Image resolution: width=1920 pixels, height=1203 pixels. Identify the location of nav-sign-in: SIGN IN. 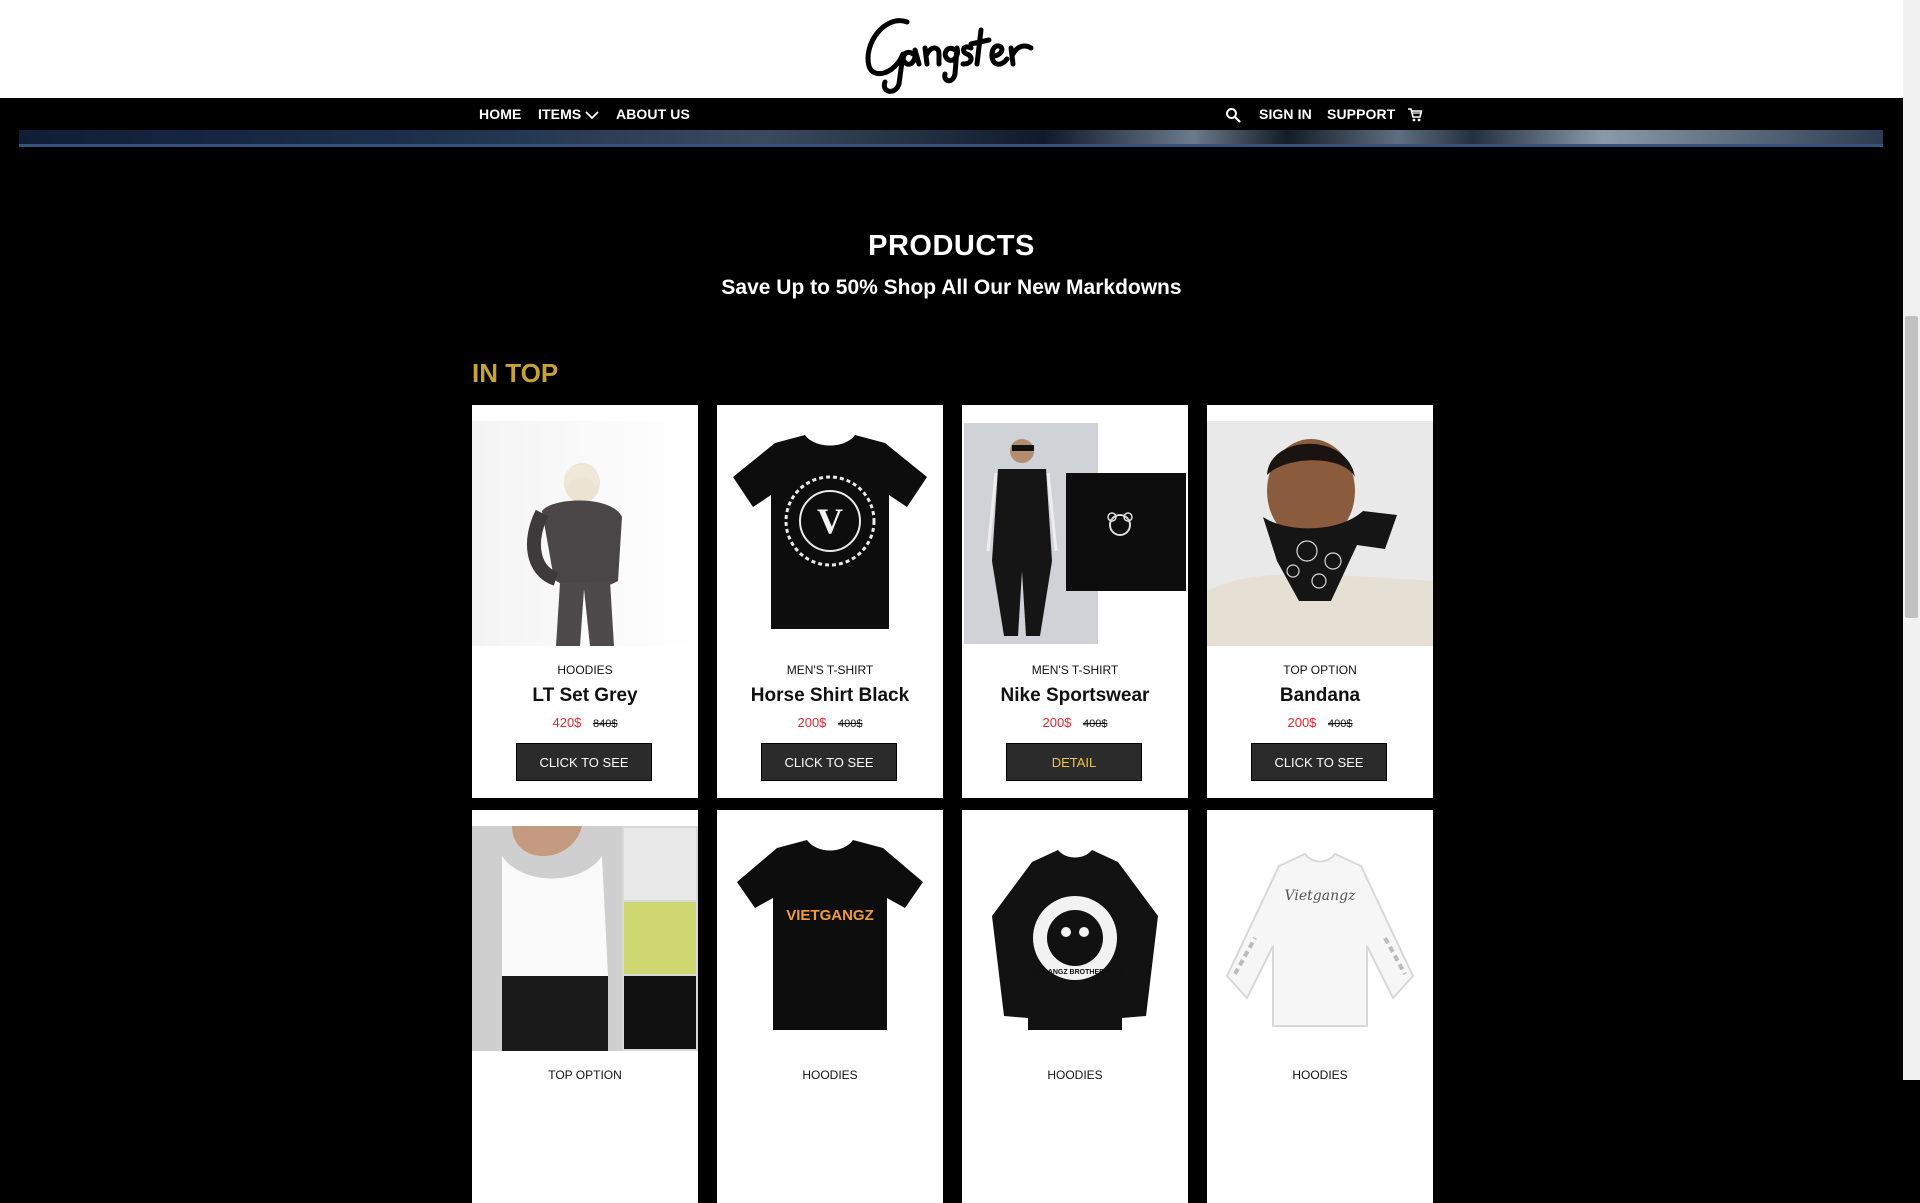
(1285, 114).